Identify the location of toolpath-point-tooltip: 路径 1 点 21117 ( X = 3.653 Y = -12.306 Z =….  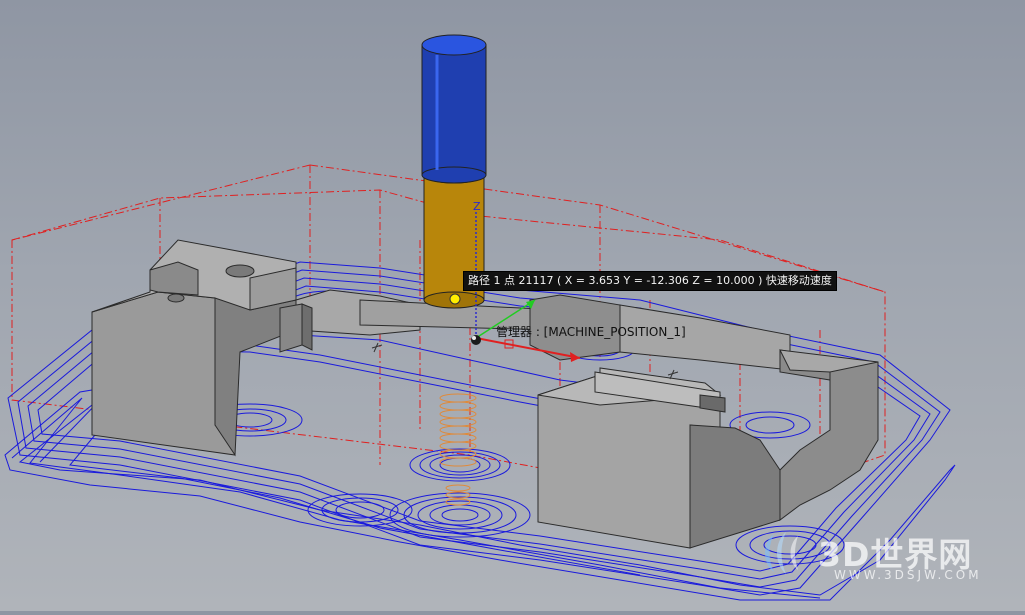
(650, 281).